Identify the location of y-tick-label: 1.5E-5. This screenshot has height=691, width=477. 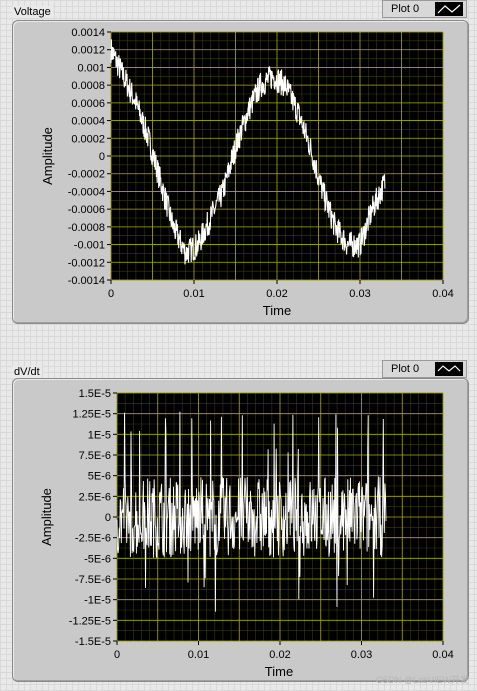
(95, 394).